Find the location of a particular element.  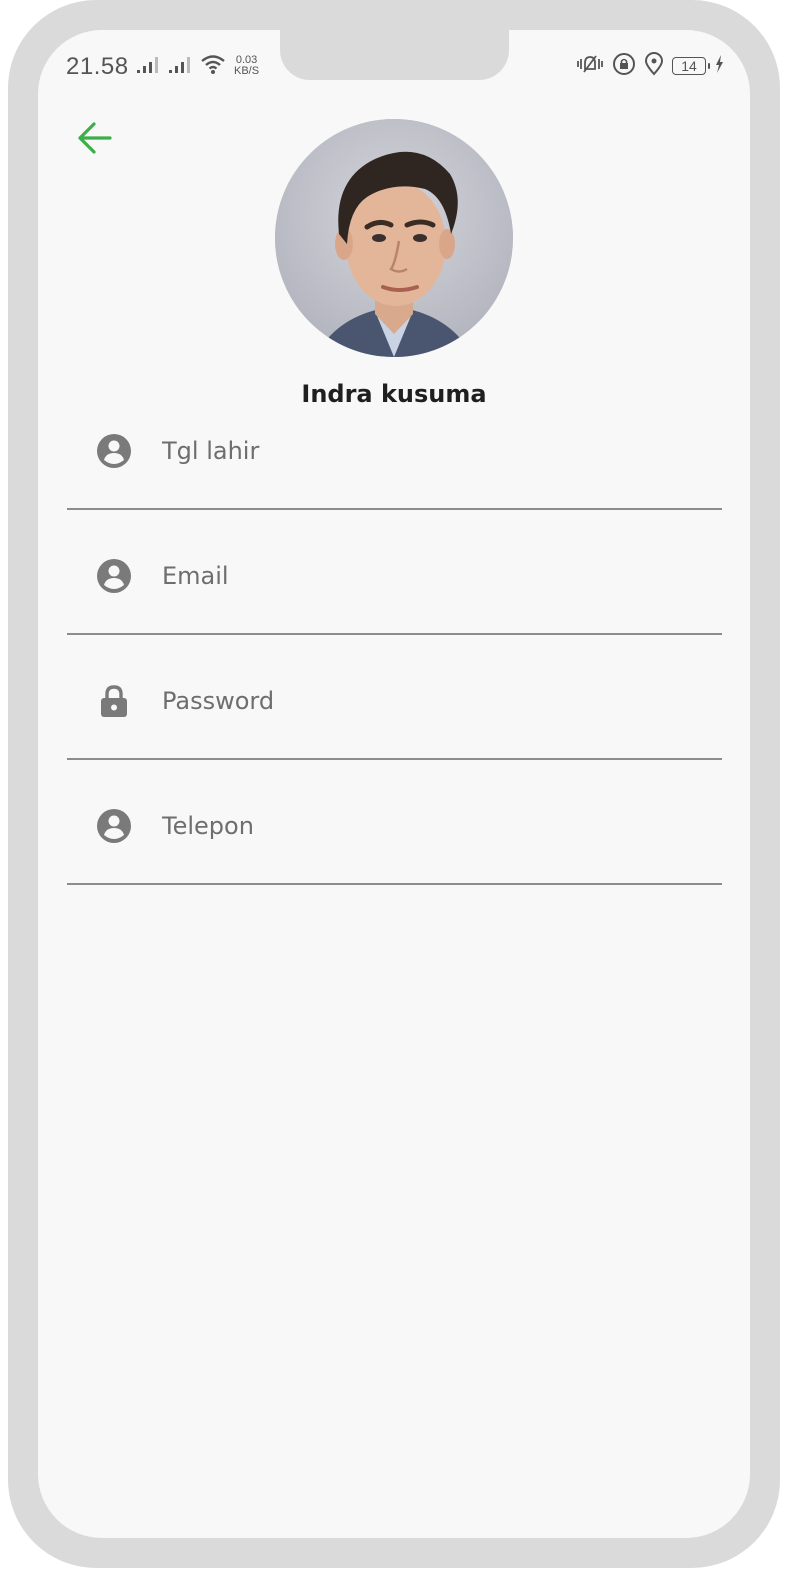

status-right-icons: 14 is located at coordinates (650, 66).